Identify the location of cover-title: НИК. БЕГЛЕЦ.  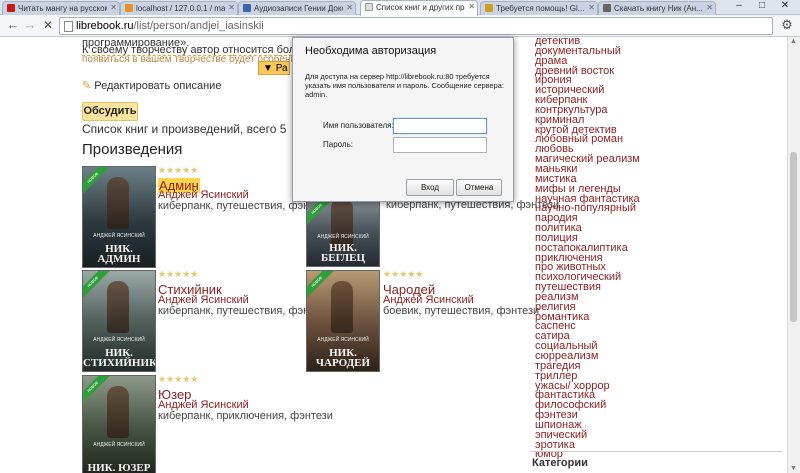
(343, 253).